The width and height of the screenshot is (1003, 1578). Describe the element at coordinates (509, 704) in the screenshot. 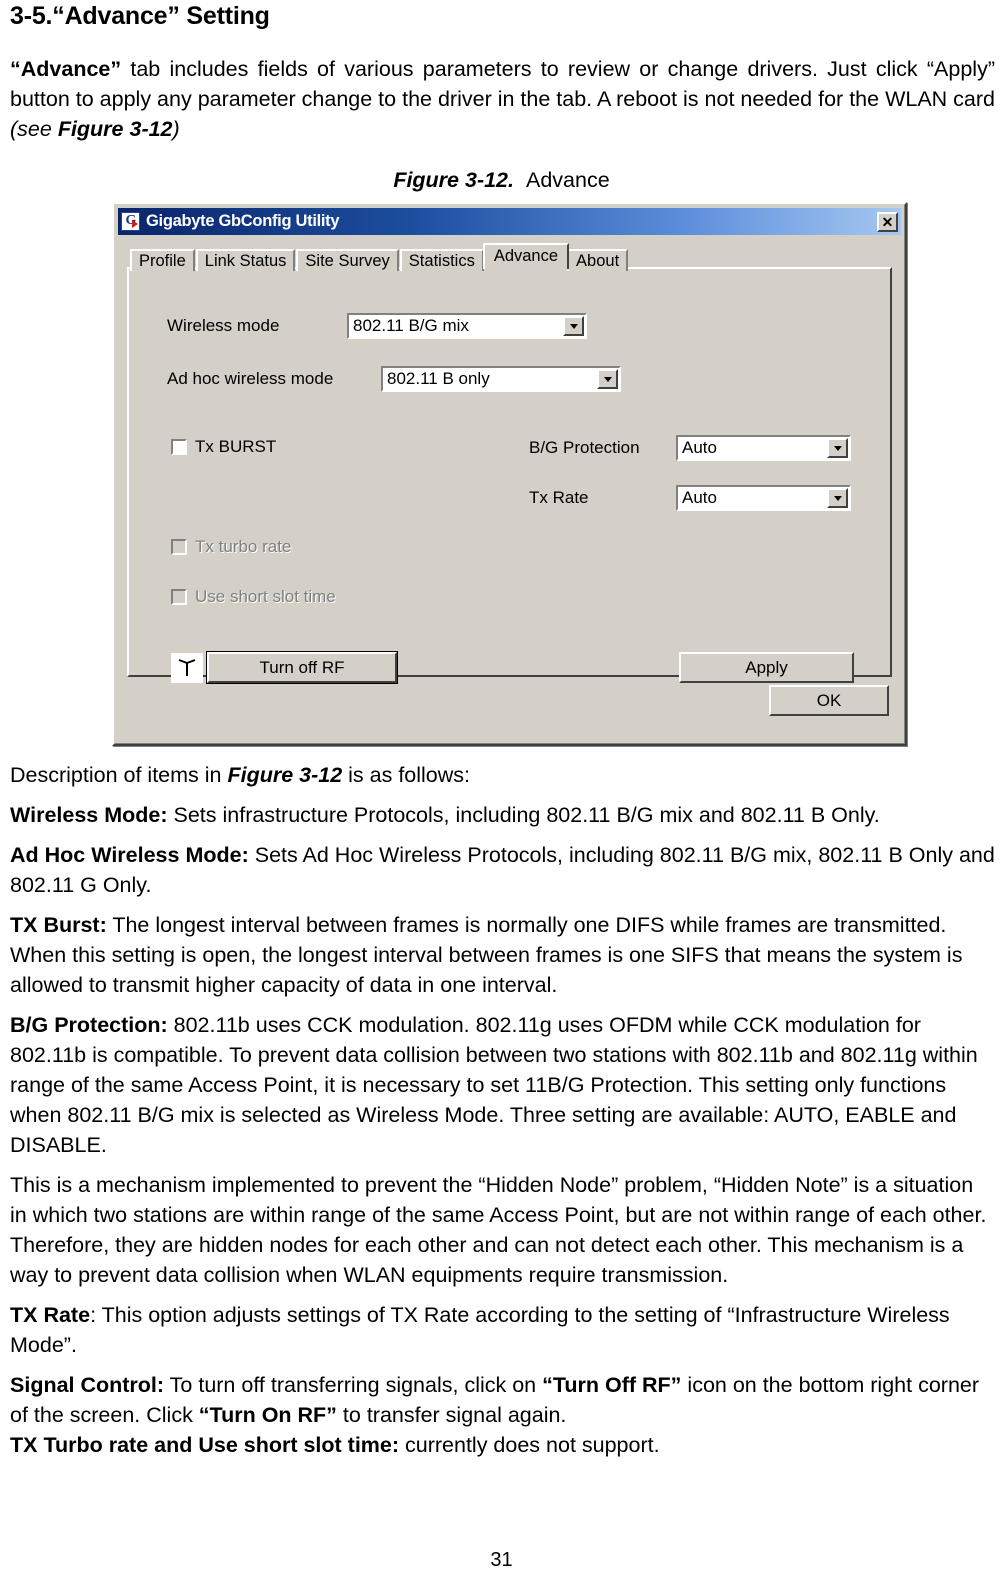

I see `dialog-footer: OK` at that location.